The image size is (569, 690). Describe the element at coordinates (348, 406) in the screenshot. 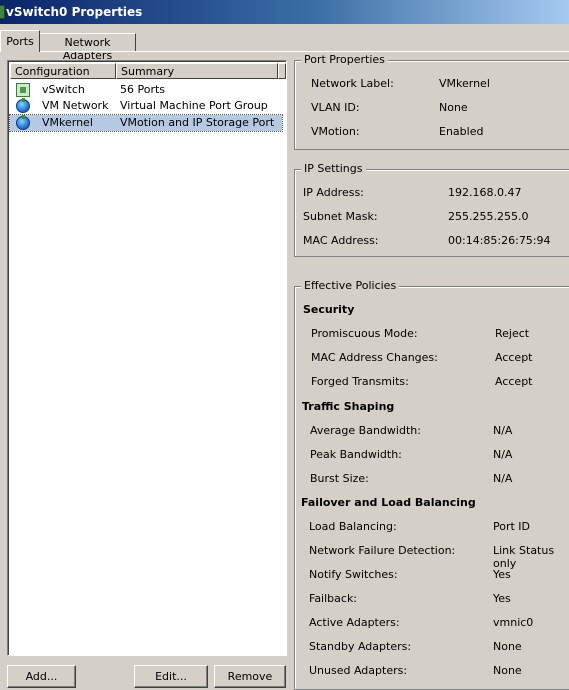

I see `traffic-shaping-heading: Traffic Shaping` at that location.